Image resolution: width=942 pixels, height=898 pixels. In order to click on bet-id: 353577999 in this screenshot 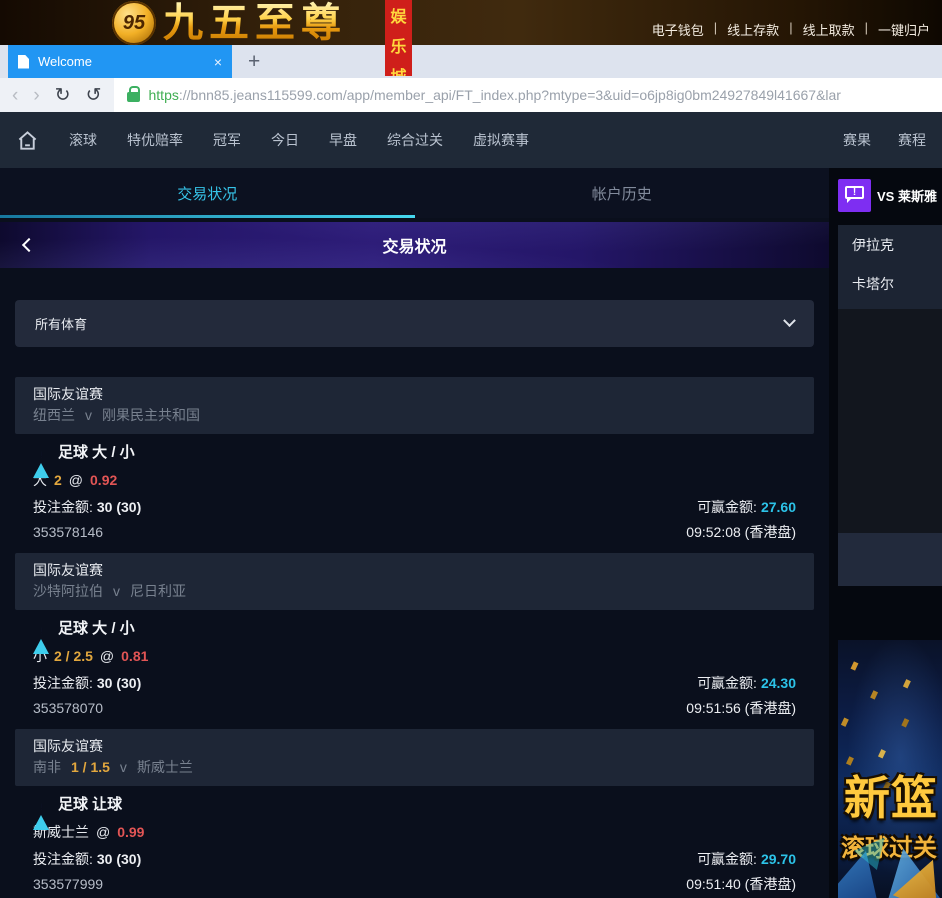, I will do `click(68, 884)`.